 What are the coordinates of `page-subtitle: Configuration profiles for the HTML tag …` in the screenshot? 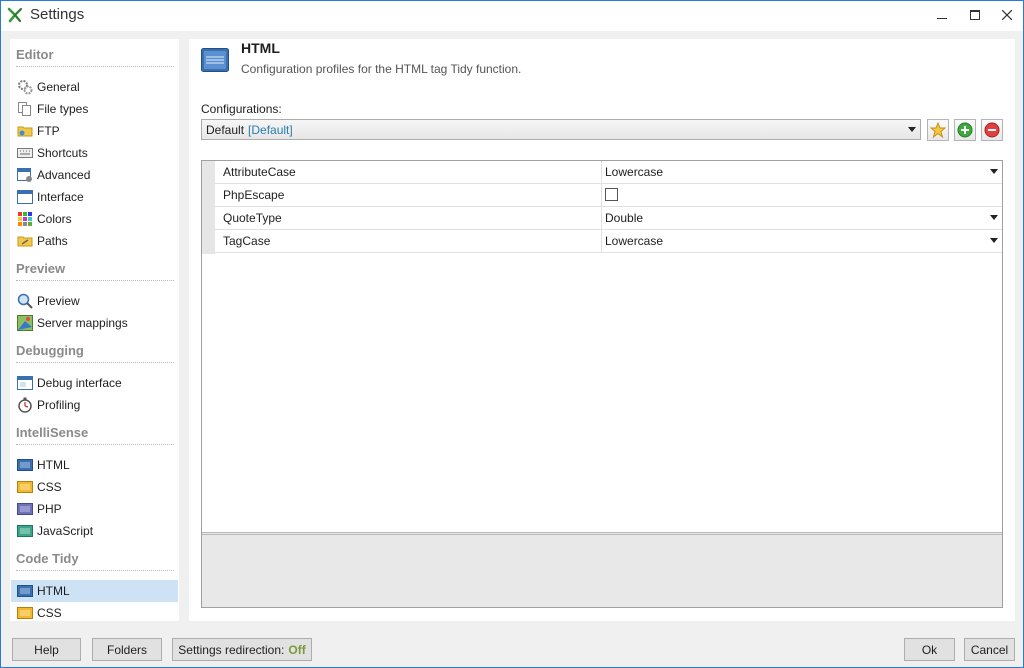 It's located at (381, 69).